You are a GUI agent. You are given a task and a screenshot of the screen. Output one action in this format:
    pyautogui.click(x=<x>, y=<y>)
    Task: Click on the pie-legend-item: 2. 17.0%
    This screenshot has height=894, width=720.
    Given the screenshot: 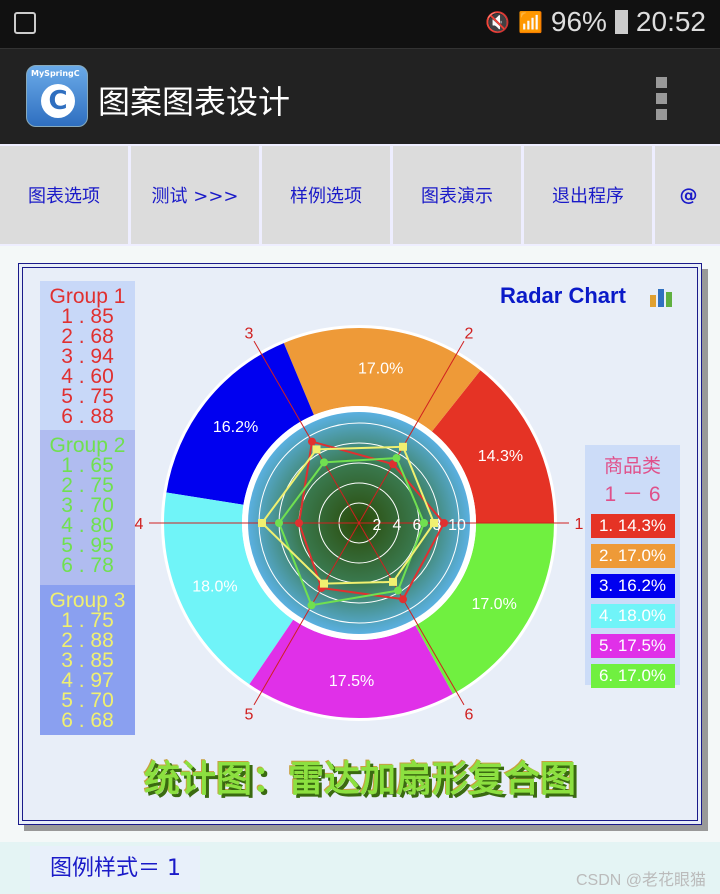 What is the action you would take?
    pyautogui.click(x=632, y=556)
    